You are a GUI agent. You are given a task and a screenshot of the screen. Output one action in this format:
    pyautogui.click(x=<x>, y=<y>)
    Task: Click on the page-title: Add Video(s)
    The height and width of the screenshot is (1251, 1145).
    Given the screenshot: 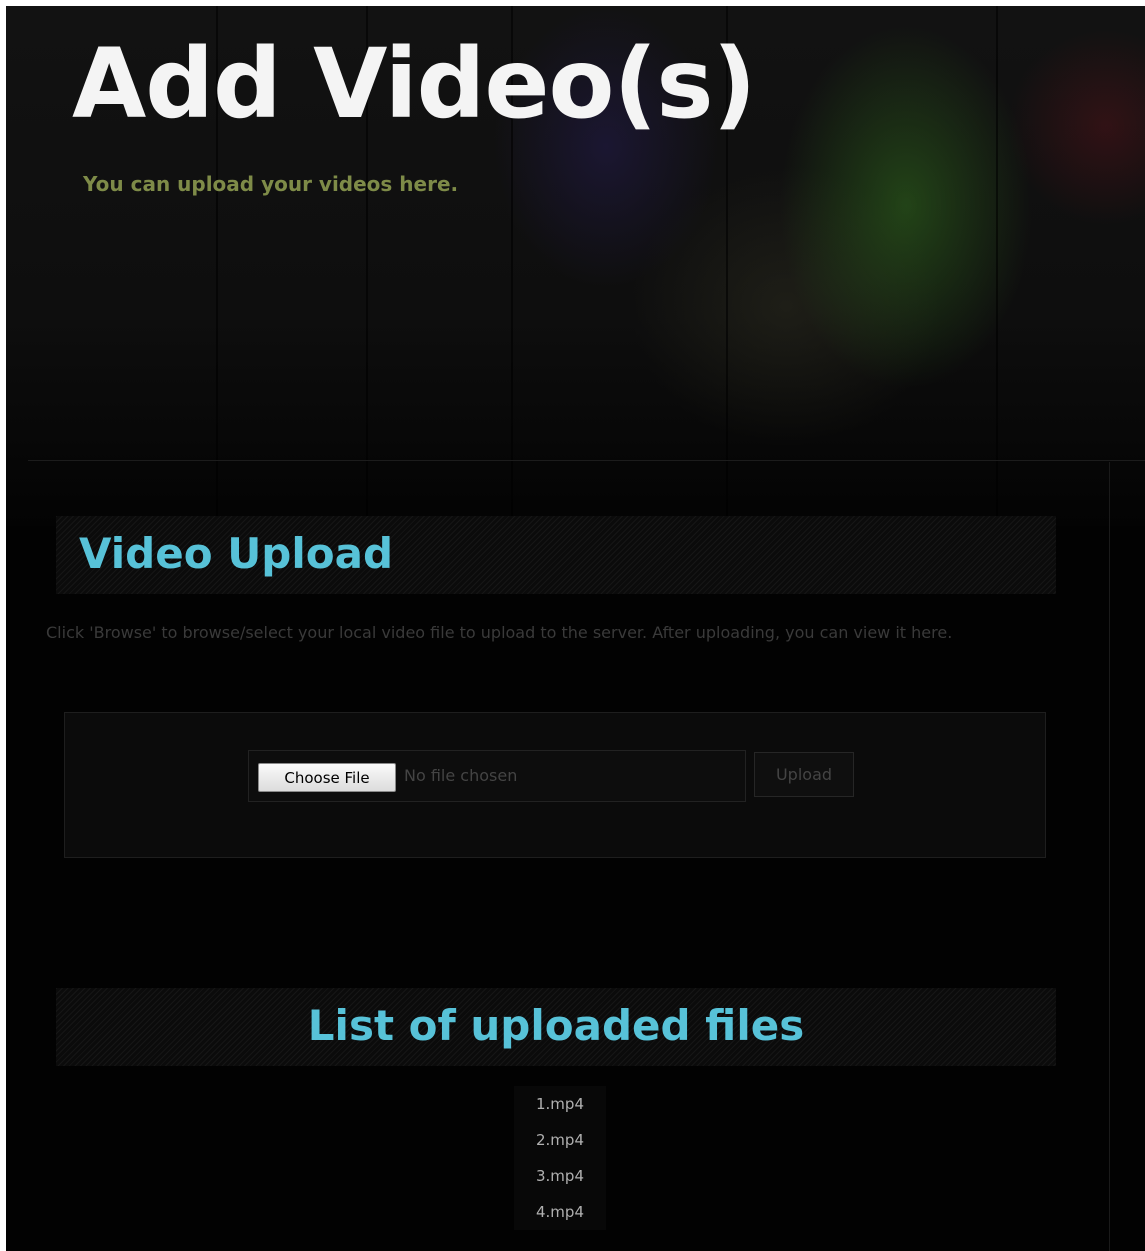 What is the action you would take?
    pyautogui.click(x=414, y=84)
    